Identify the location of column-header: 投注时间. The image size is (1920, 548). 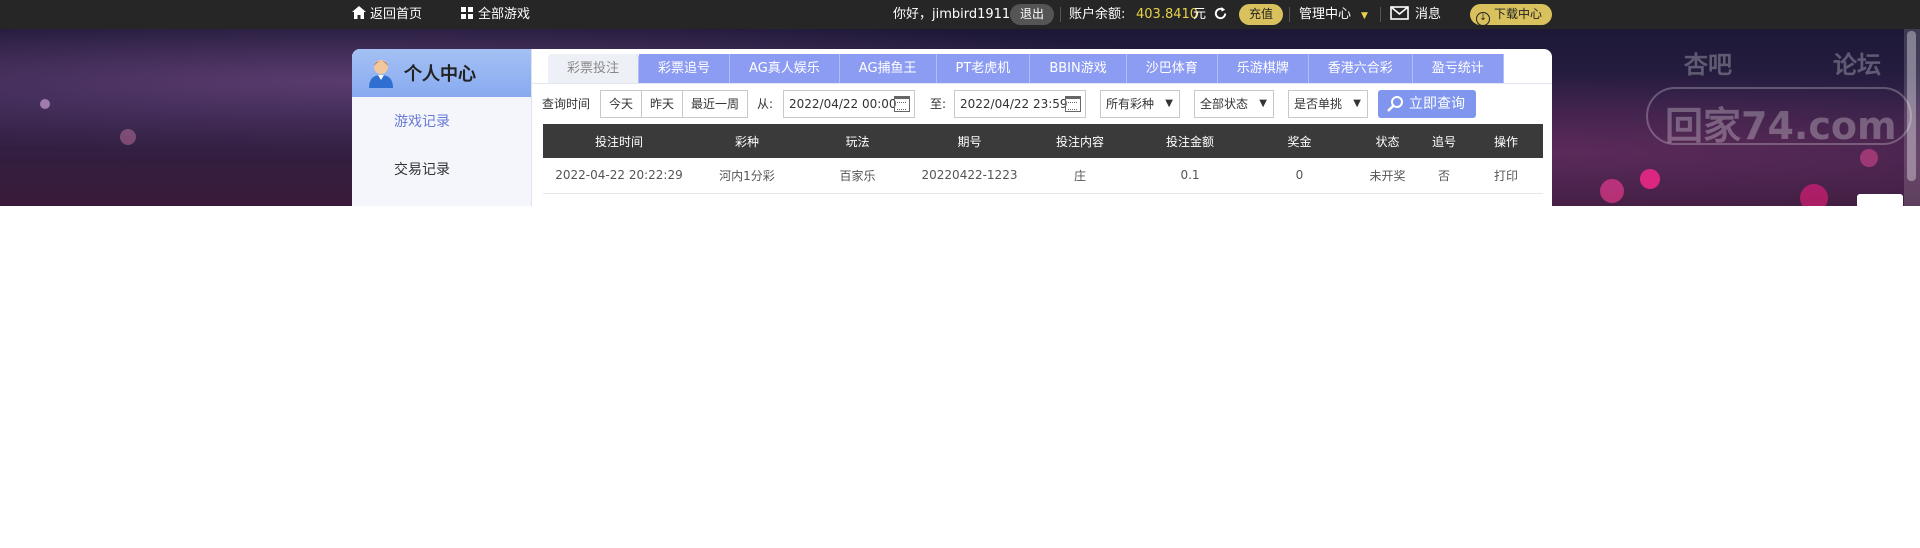
(619, 141).